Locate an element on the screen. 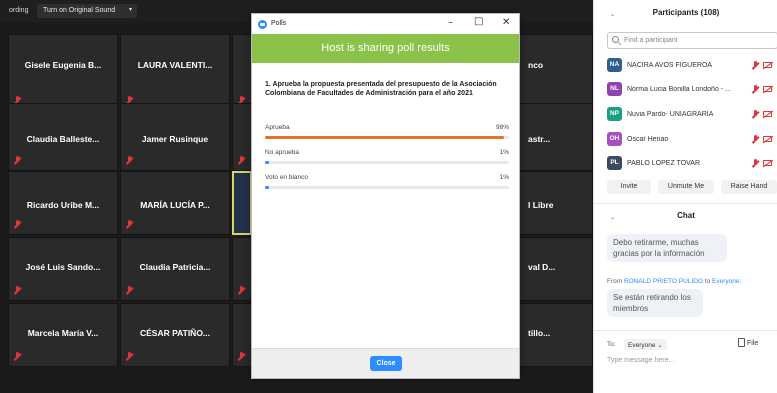 The height and width of the screenshot is (393, 777). recipient-name: Everyone: is located at coordinates (726, 281).